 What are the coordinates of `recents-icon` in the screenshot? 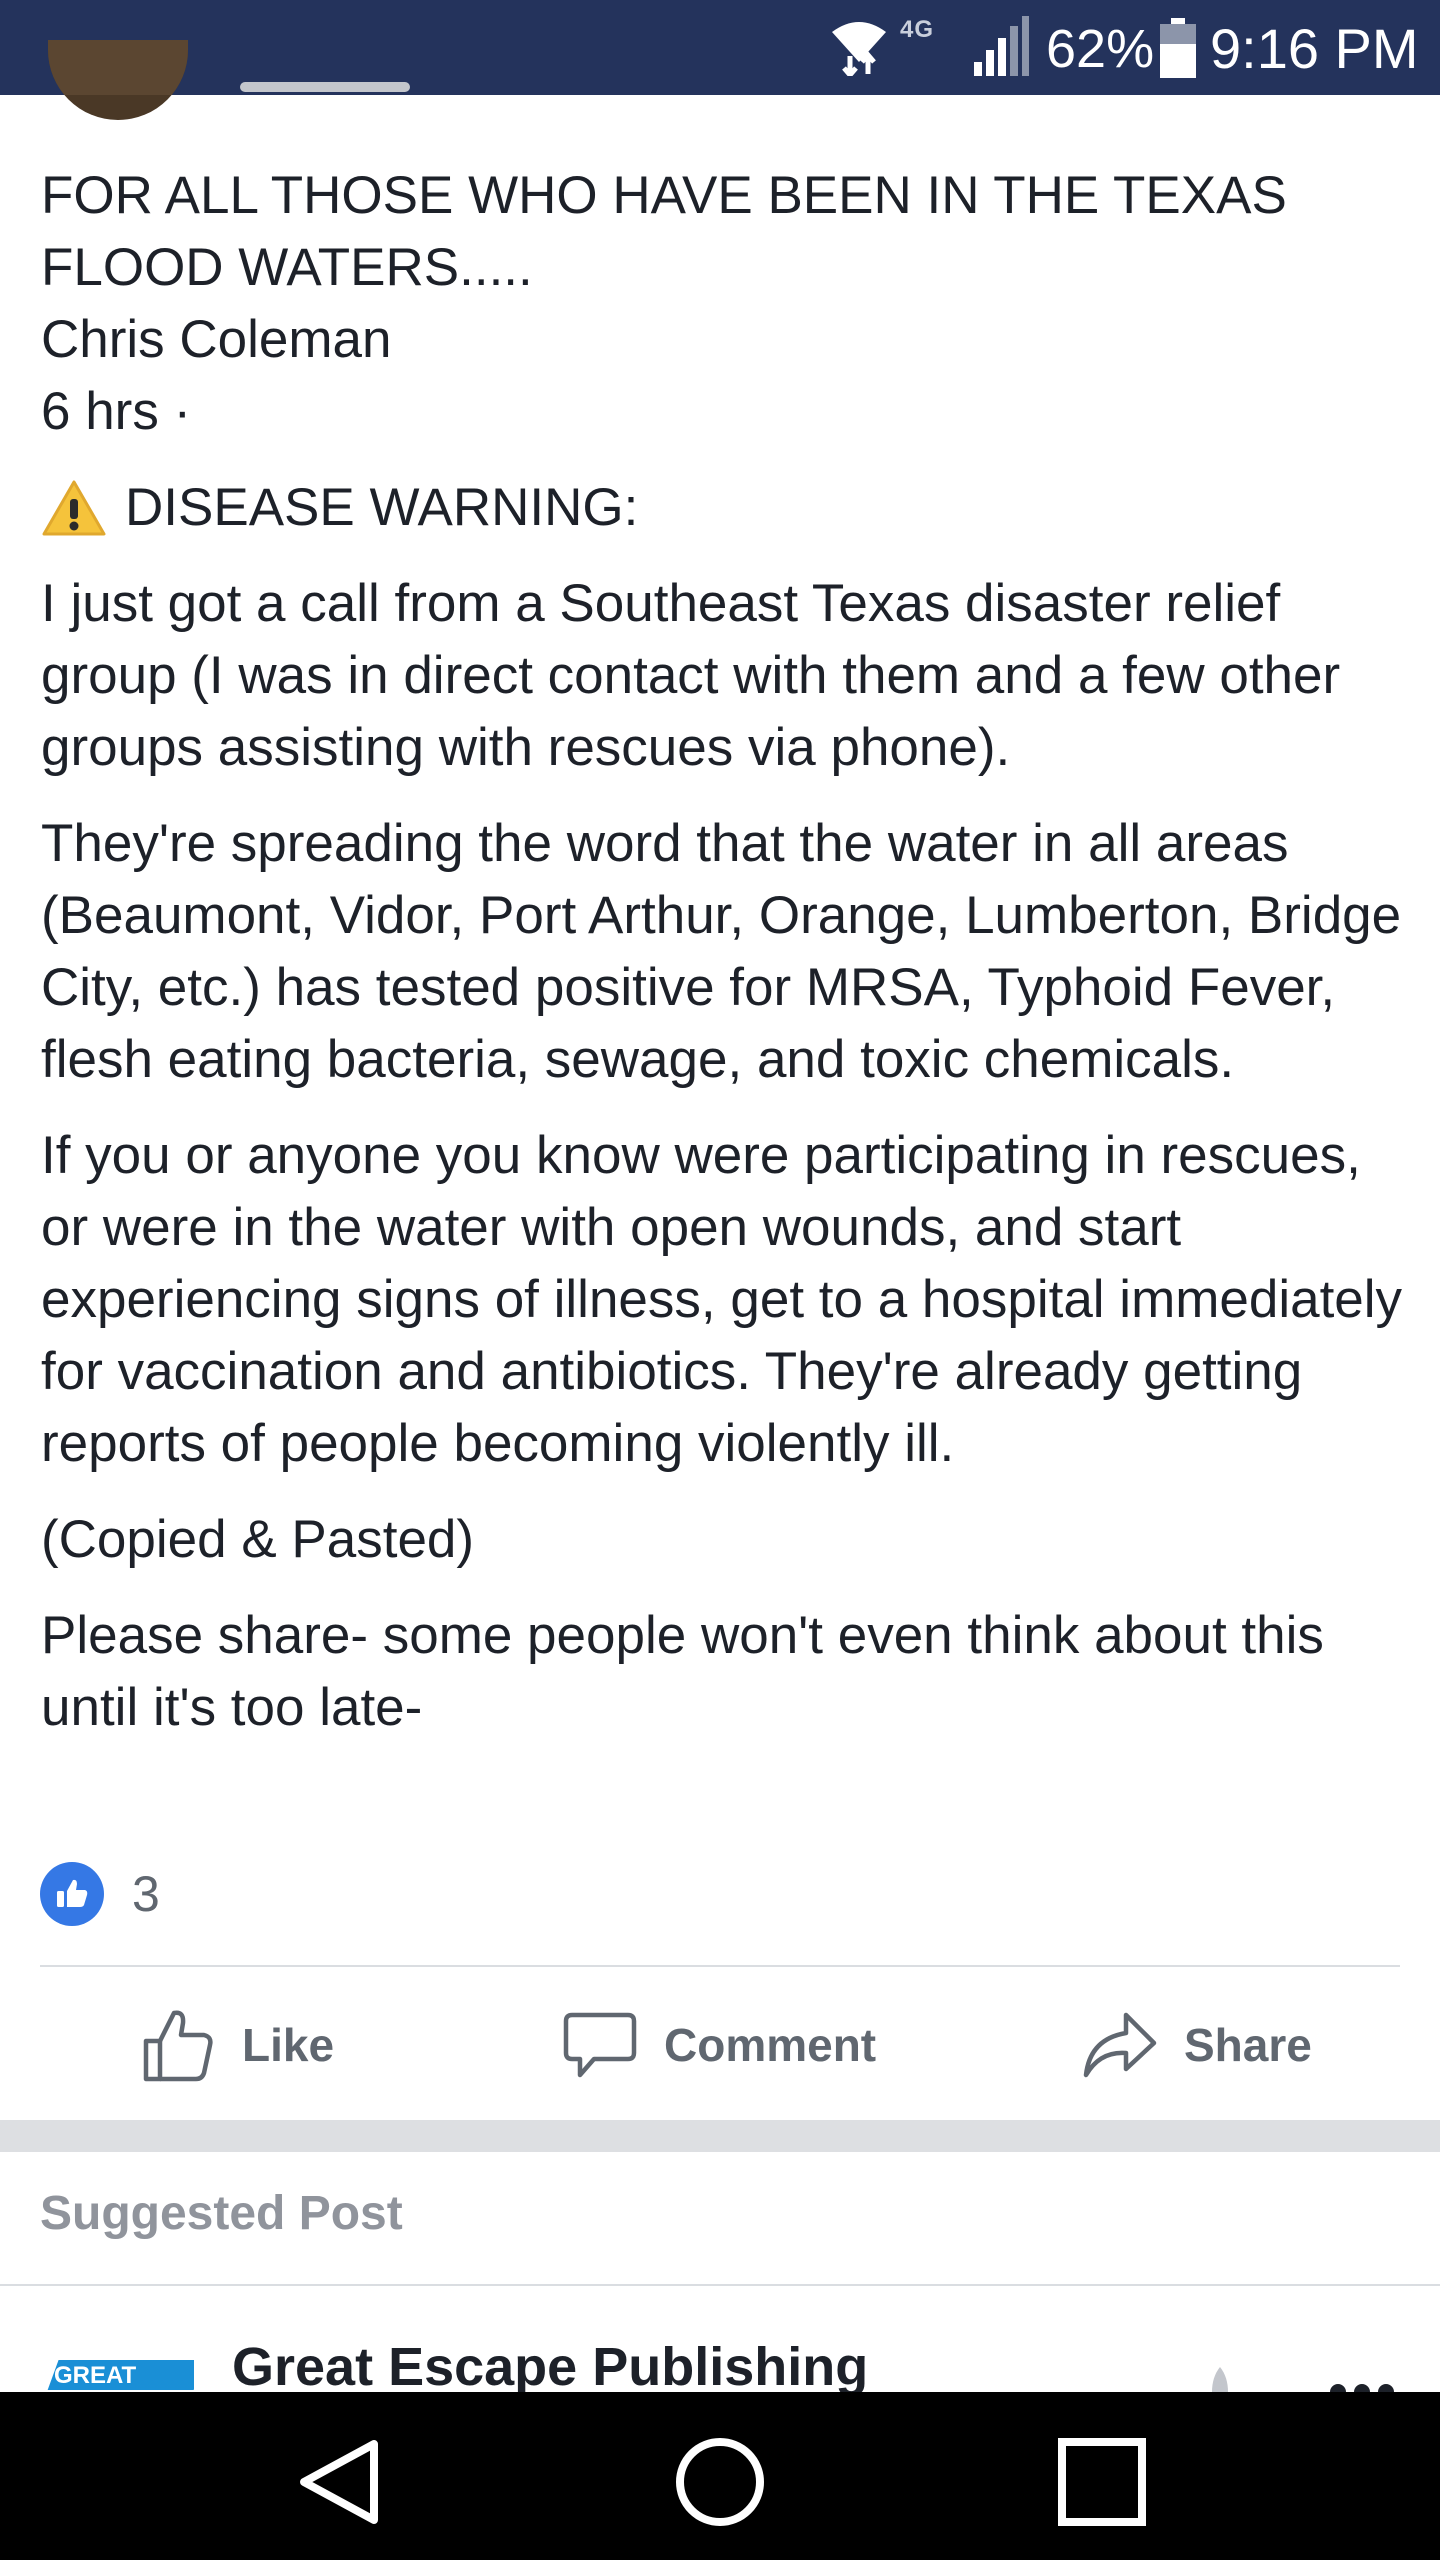 It's located at (1102, 2482).